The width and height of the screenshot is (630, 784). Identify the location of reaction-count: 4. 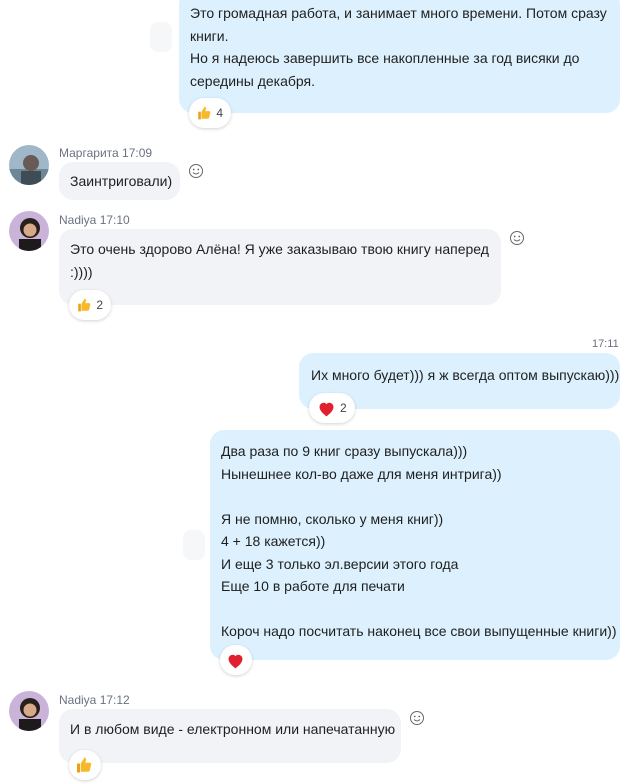
(219, 113).